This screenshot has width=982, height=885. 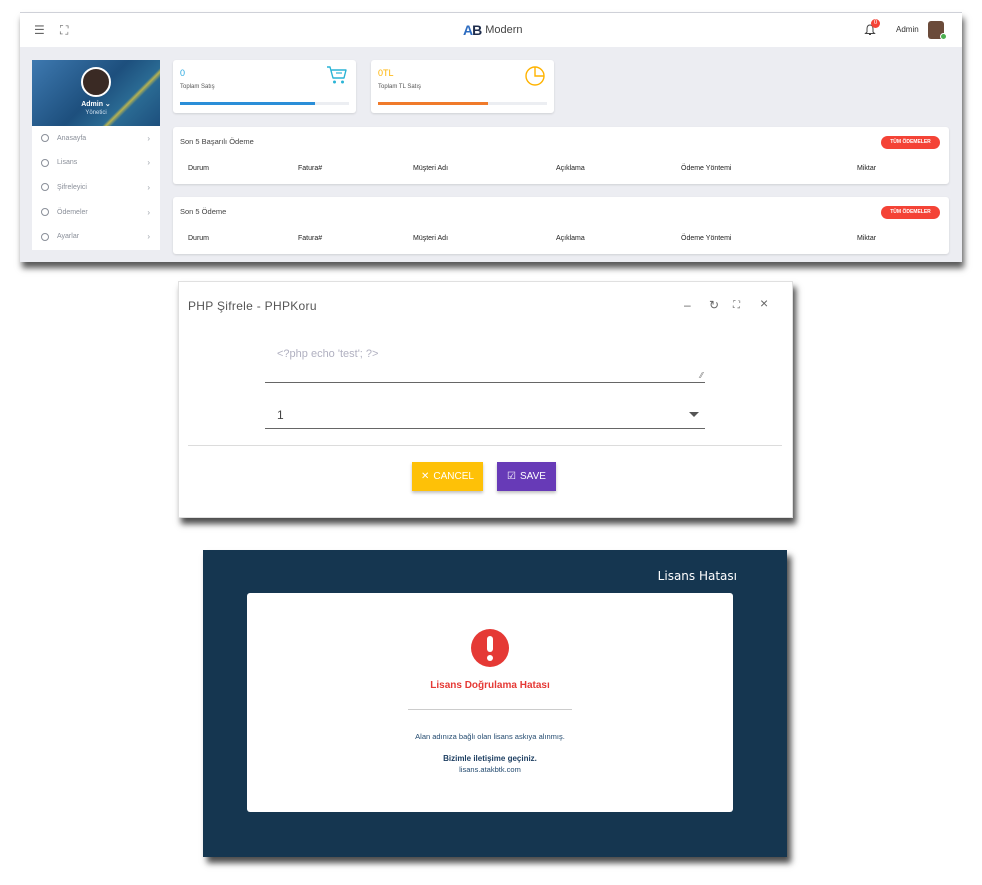 What do you see at coordinates (714, 305) in the screenshot?
I see `refresh-icon: ↻` at bounding box center [714, 305].